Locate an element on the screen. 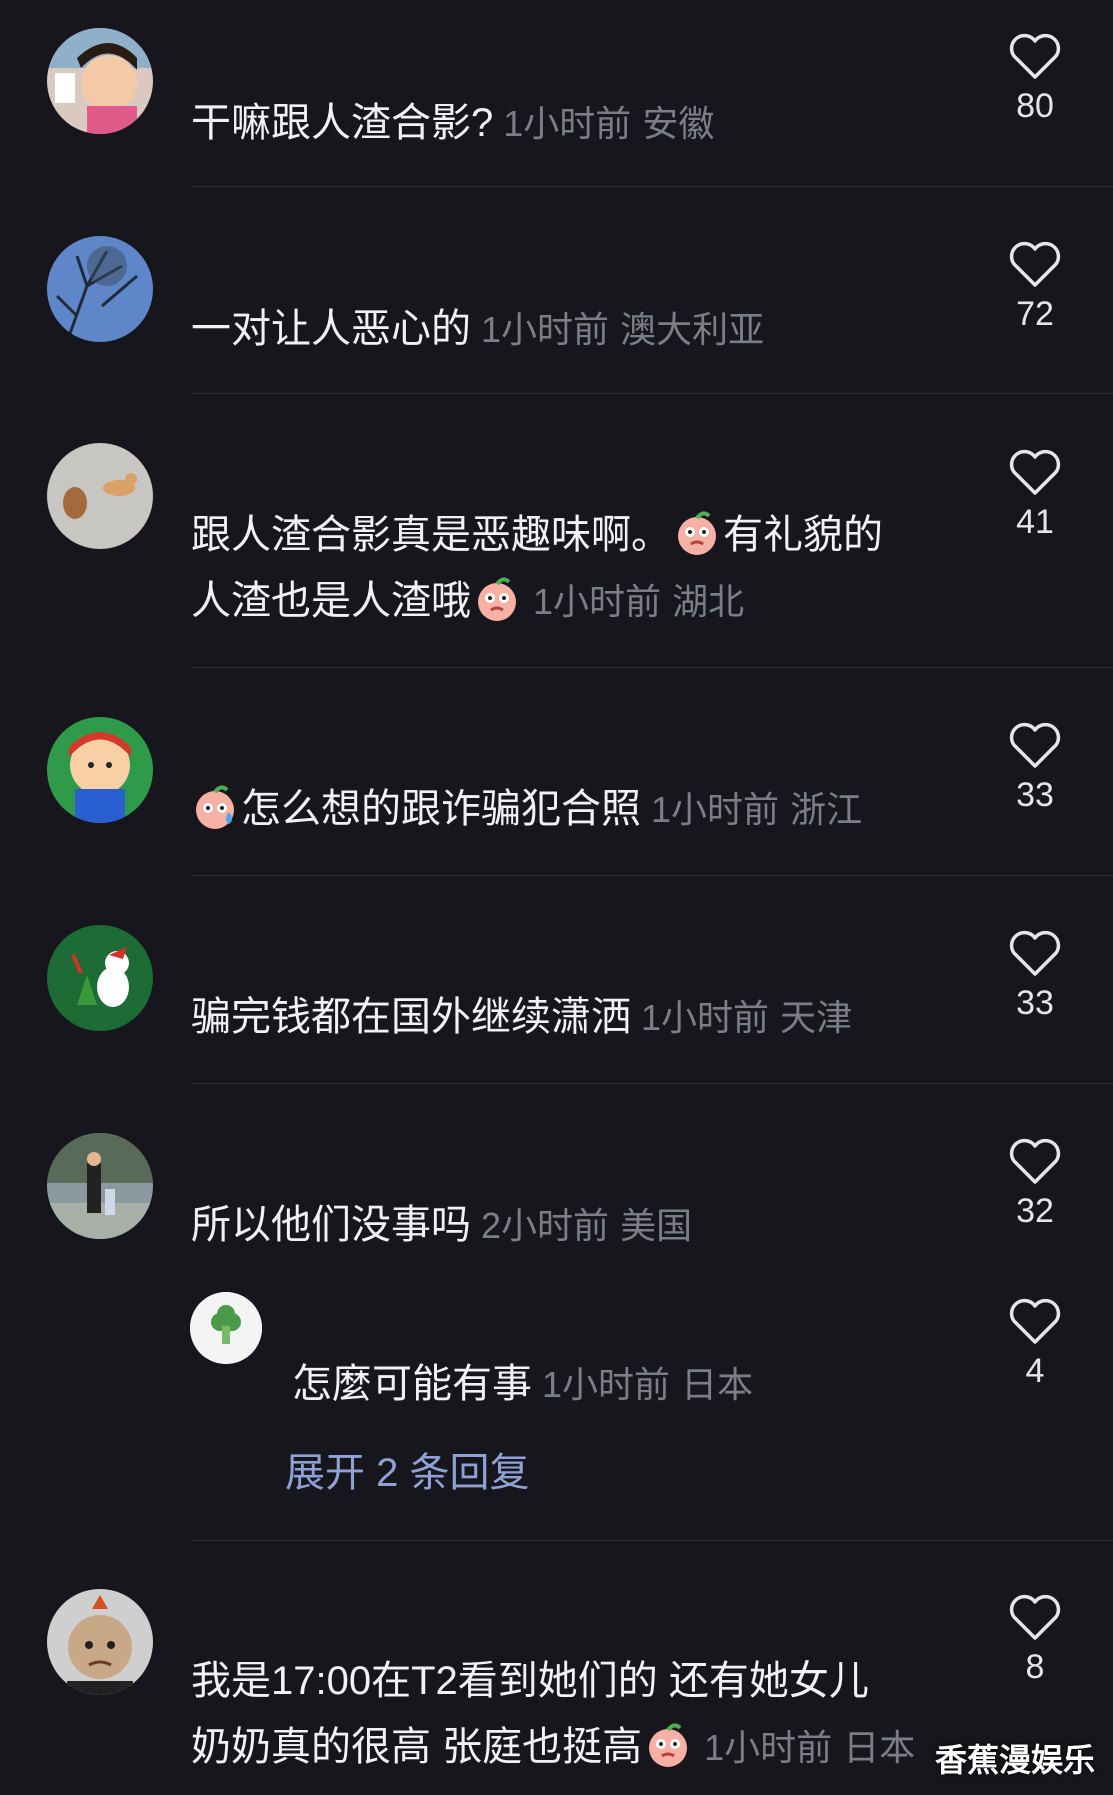  comment-body-line2: 人渣也是人渣哦 is located at coordinates (331, 601).